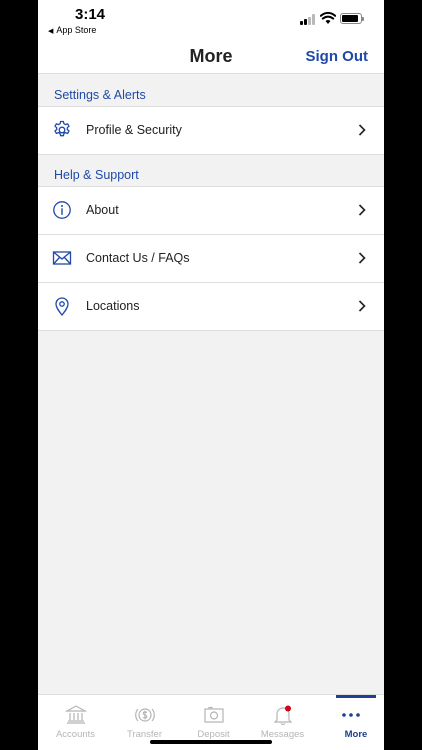 This screenshot has width=422, height=750. I want to click on tab-accounts: Accounts, so click(75, 722).